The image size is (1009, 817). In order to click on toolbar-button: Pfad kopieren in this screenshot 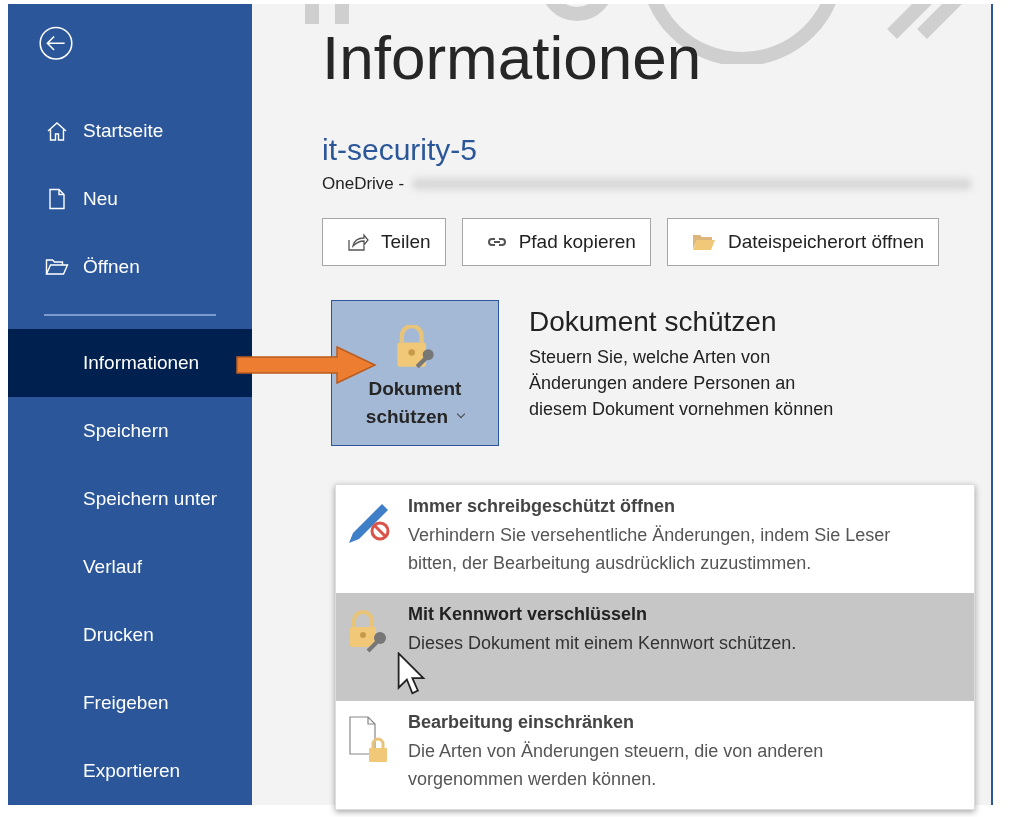, I will do `click(556, 242)`.